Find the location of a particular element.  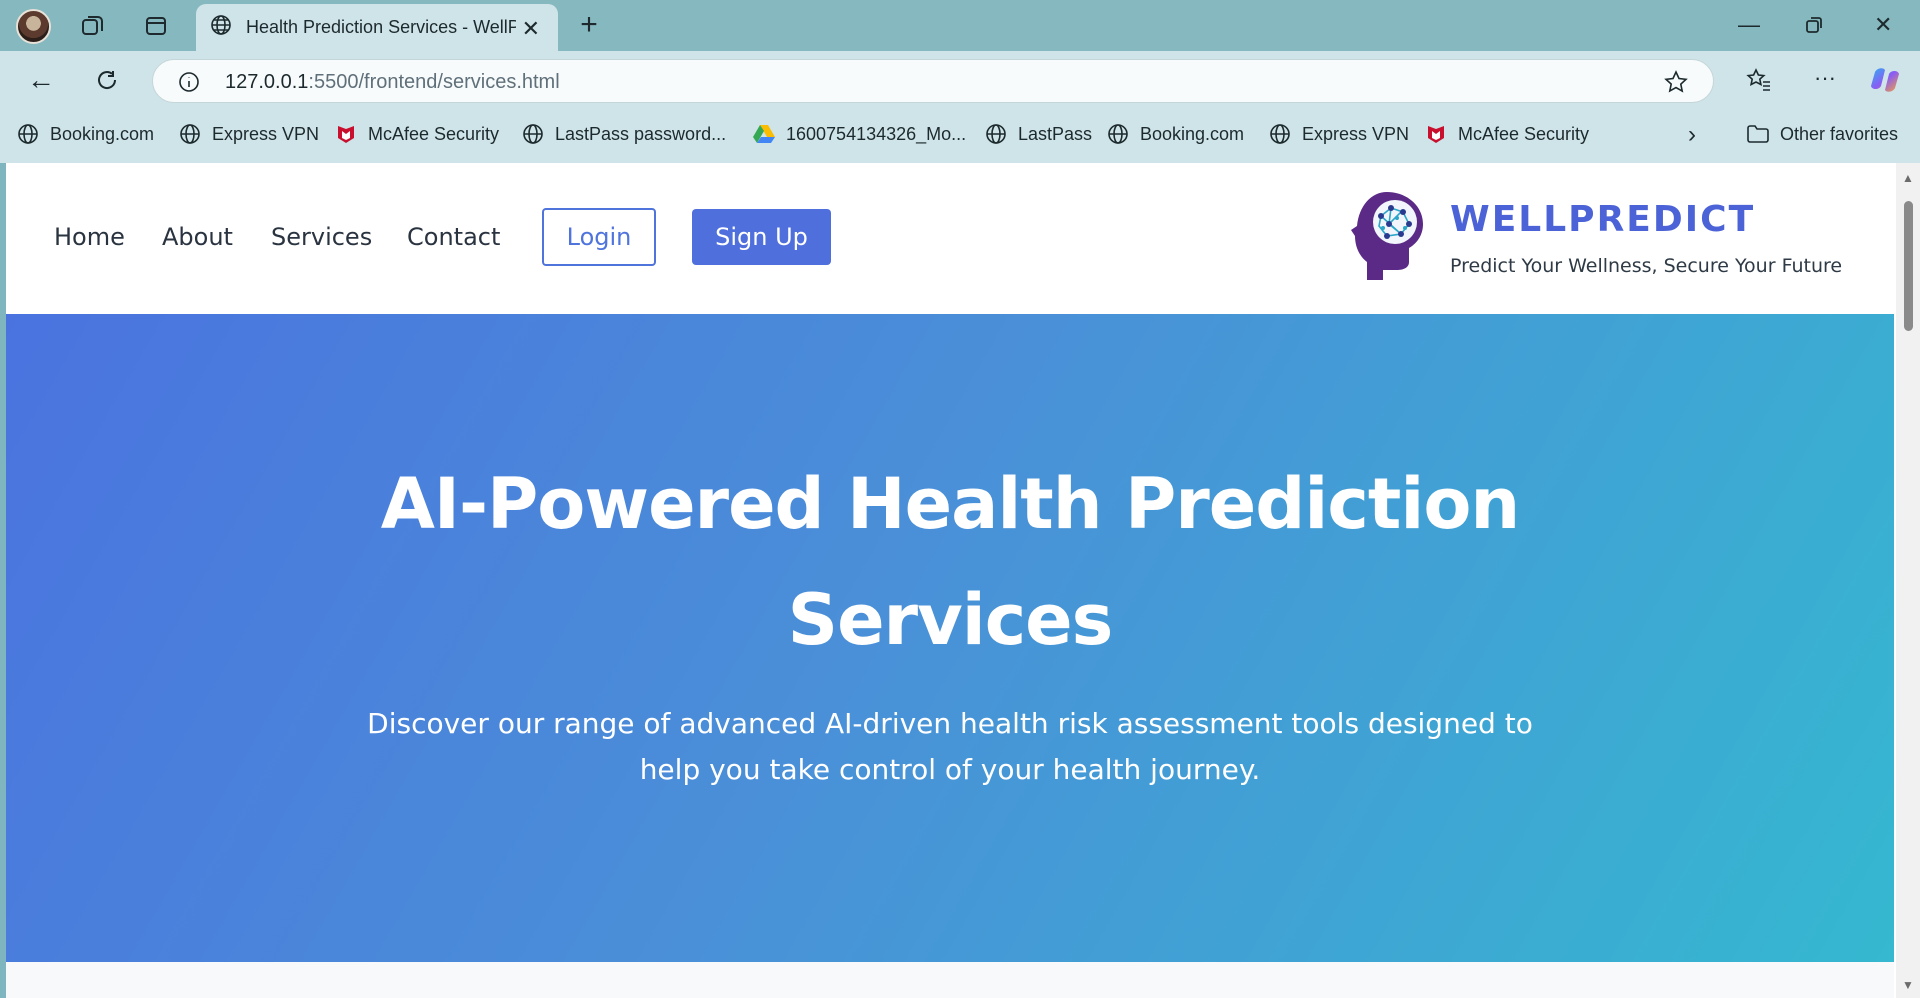

folder-icon is located at coordinates (1758, 134).